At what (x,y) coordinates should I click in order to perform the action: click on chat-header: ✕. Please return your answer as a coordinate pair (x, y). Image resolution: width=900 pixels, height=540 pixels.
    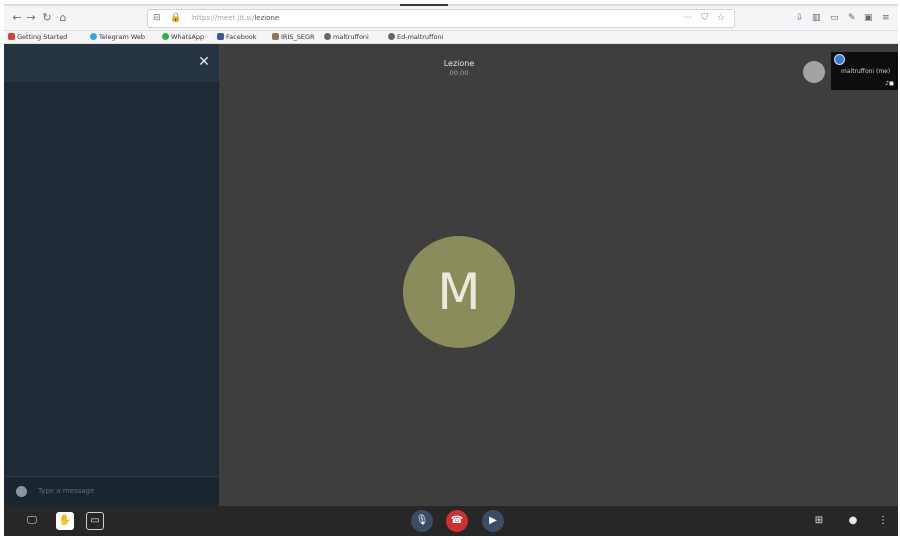
    Looking at the image, I should click on (111, 63).